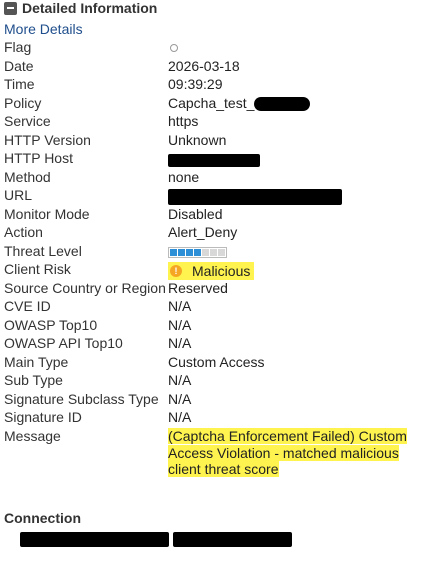 The height and width of the screenshot is (574, 424). What do you see at coordinates (42, 518) in the screenshot?
I see `connection-title: Connection` at bounding box center [42, 518].